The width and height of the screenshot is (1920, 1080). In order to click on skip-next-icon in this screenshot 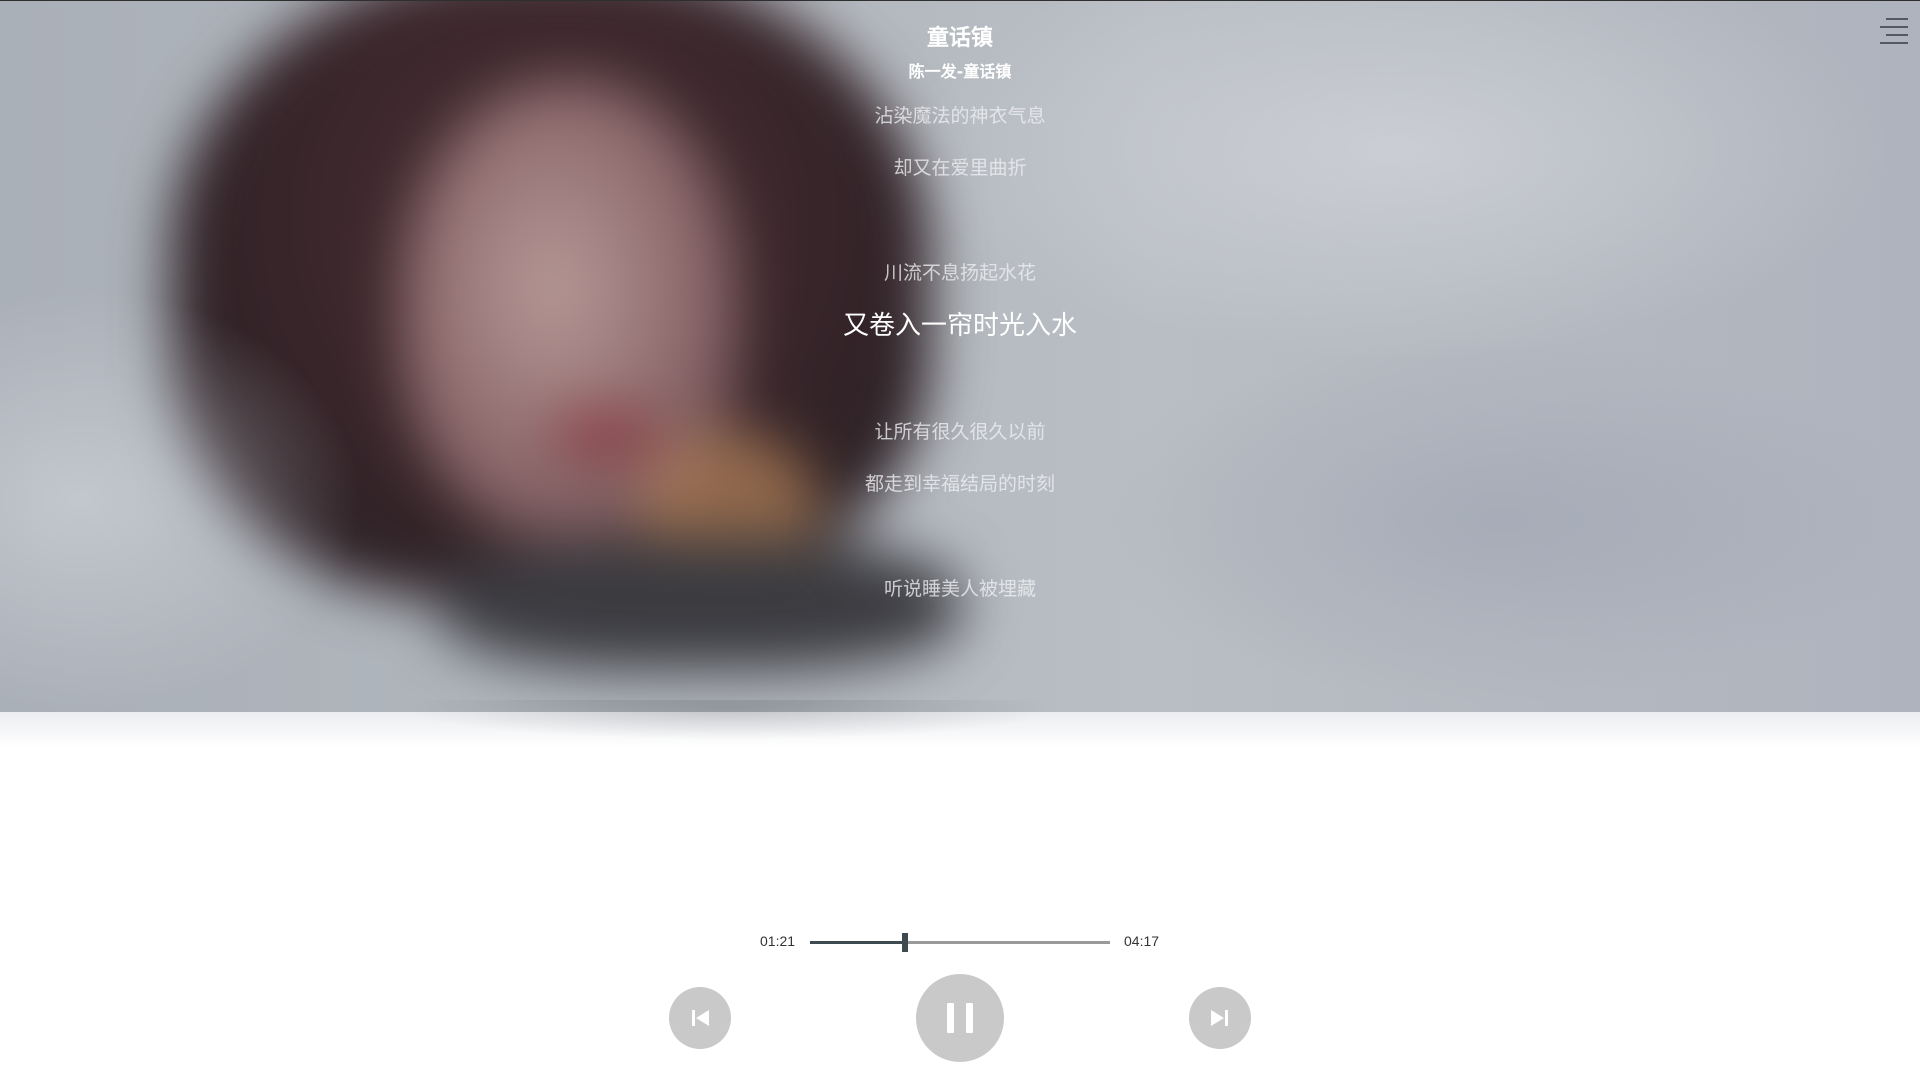, I will do `click(1219, 1018)`.